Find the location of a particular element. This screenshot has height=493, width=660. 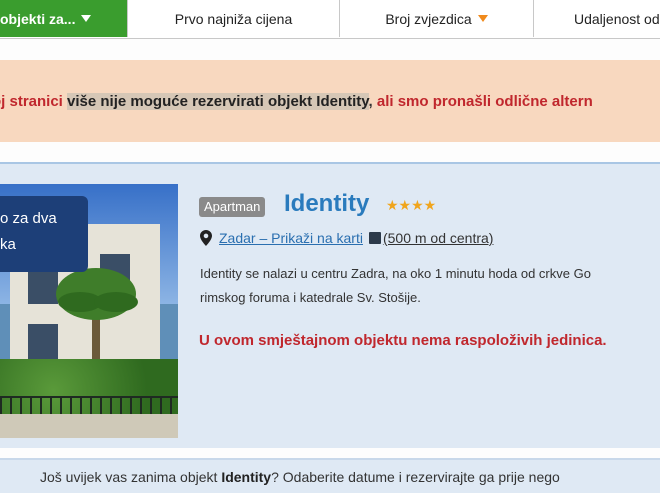

notice-text-part: , is located at coordinates (370, 101).